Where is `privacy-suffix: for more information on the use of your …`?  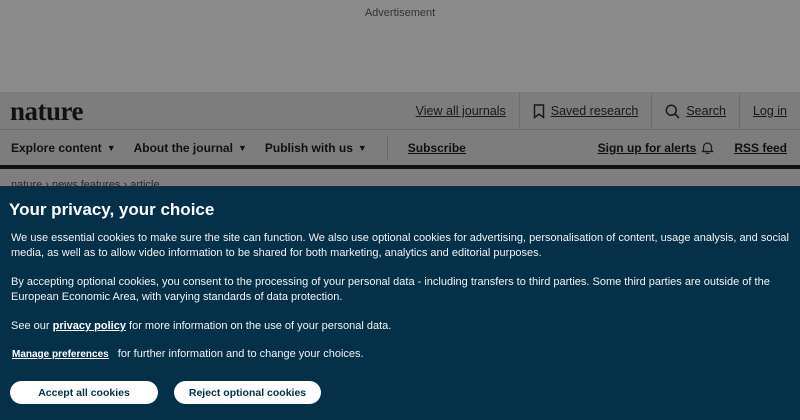 privacy-suffix: for more information on the use of your … is located at coordinates (258, 326).